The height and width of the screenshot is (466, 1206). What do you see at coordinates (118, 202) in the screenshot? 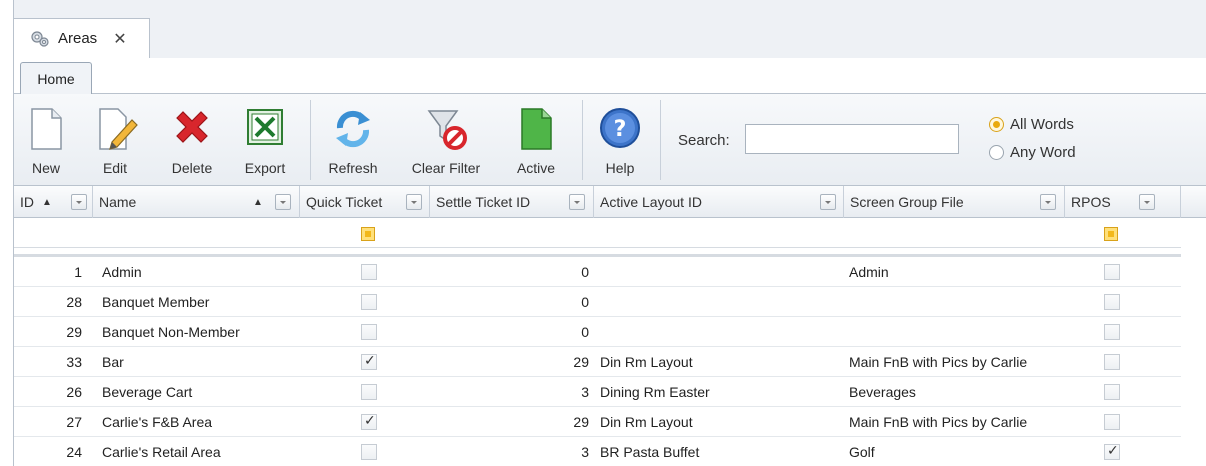
I see `column-name-label: Name` at bounding box center [118, 202].